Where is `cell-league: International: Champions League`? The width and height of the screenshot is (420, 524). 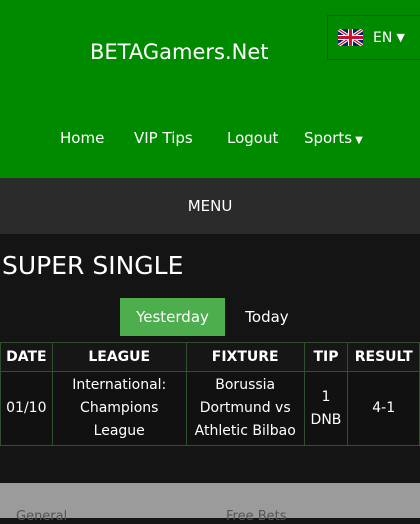
cell-league: International: Champions League is located at coordinates (119, 408).